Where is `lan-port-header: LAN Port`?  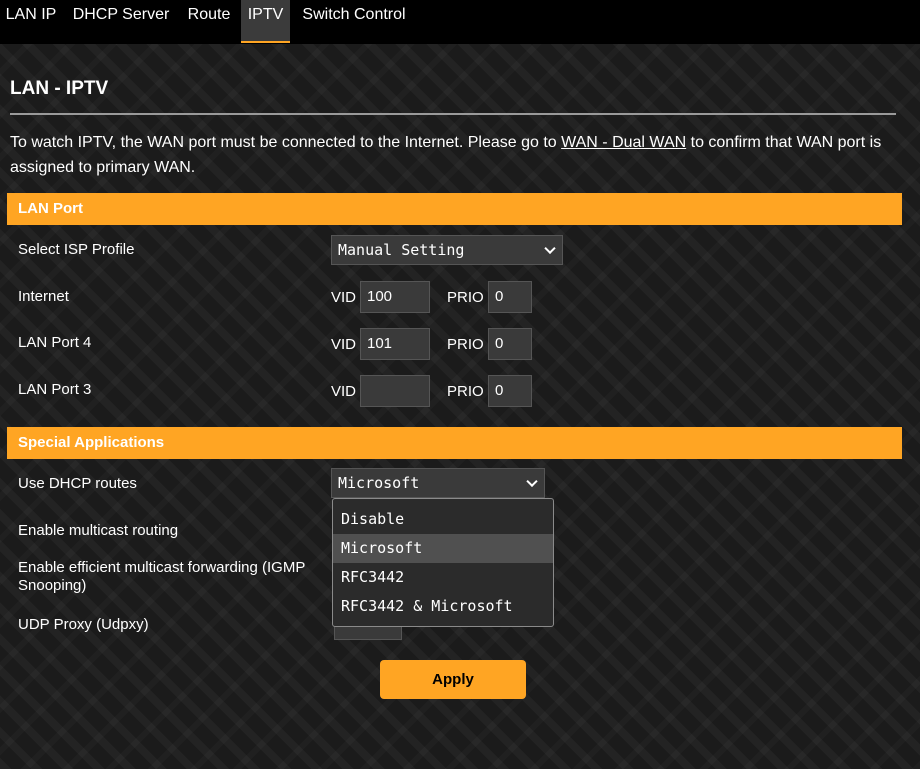 lan-port-header: LAN Port is located at coordinates (454, 209).